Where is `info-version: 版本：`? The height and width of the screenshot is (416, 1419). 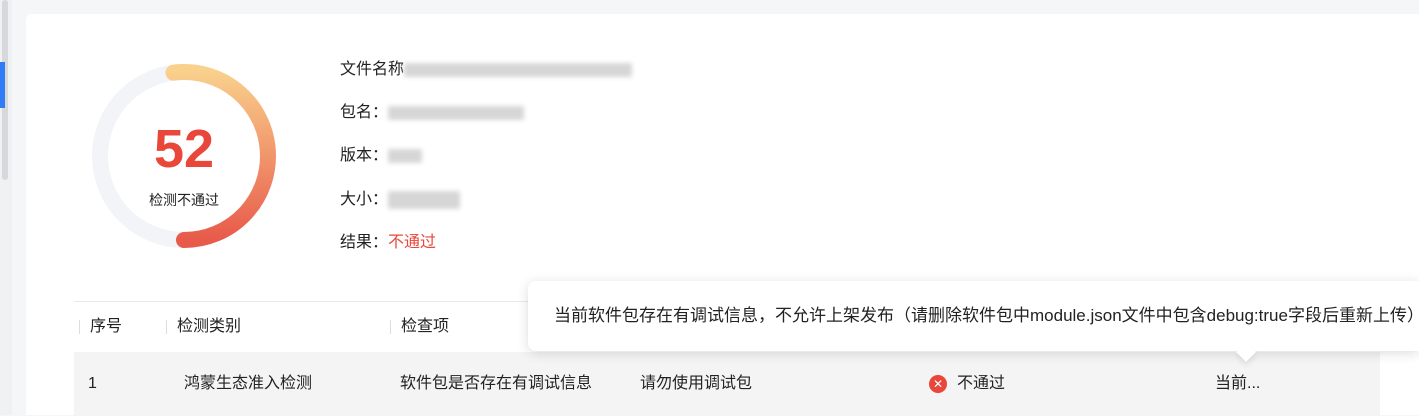
info-version: 版本： is located at coordinates (381, 156).